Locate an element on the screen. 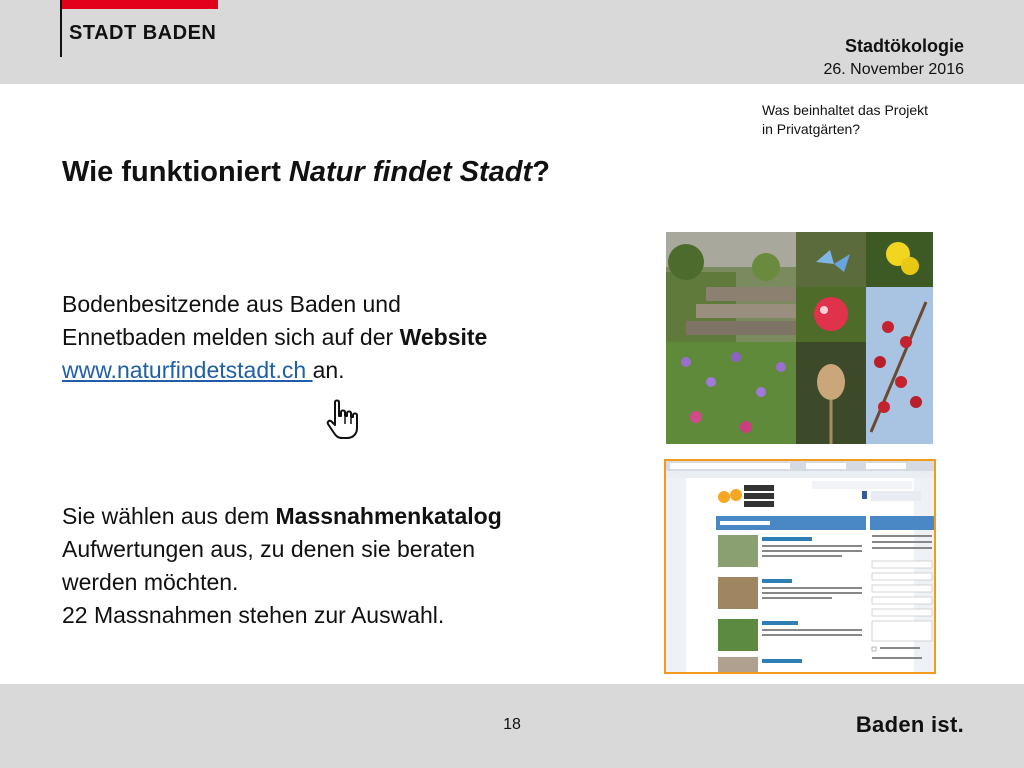  website-link: www.naturfindetstadt.ch is located at coordinates (187, 370).